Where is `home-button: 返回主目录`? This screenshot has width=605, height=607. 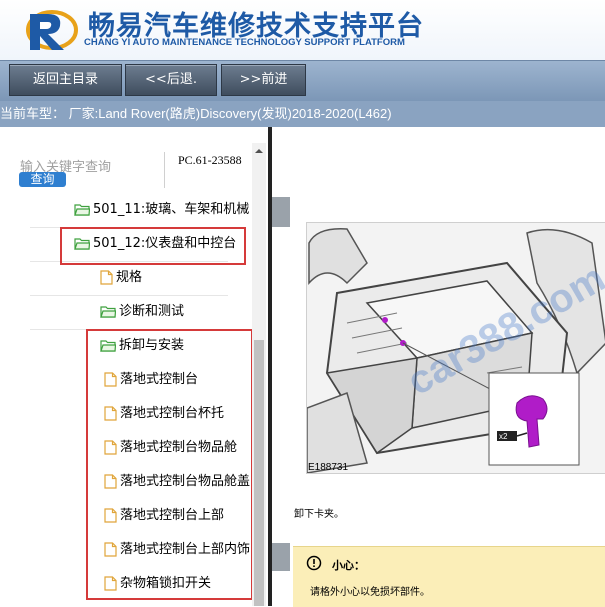
home-button: 返回主目录 is located at coordinates (65, 80).